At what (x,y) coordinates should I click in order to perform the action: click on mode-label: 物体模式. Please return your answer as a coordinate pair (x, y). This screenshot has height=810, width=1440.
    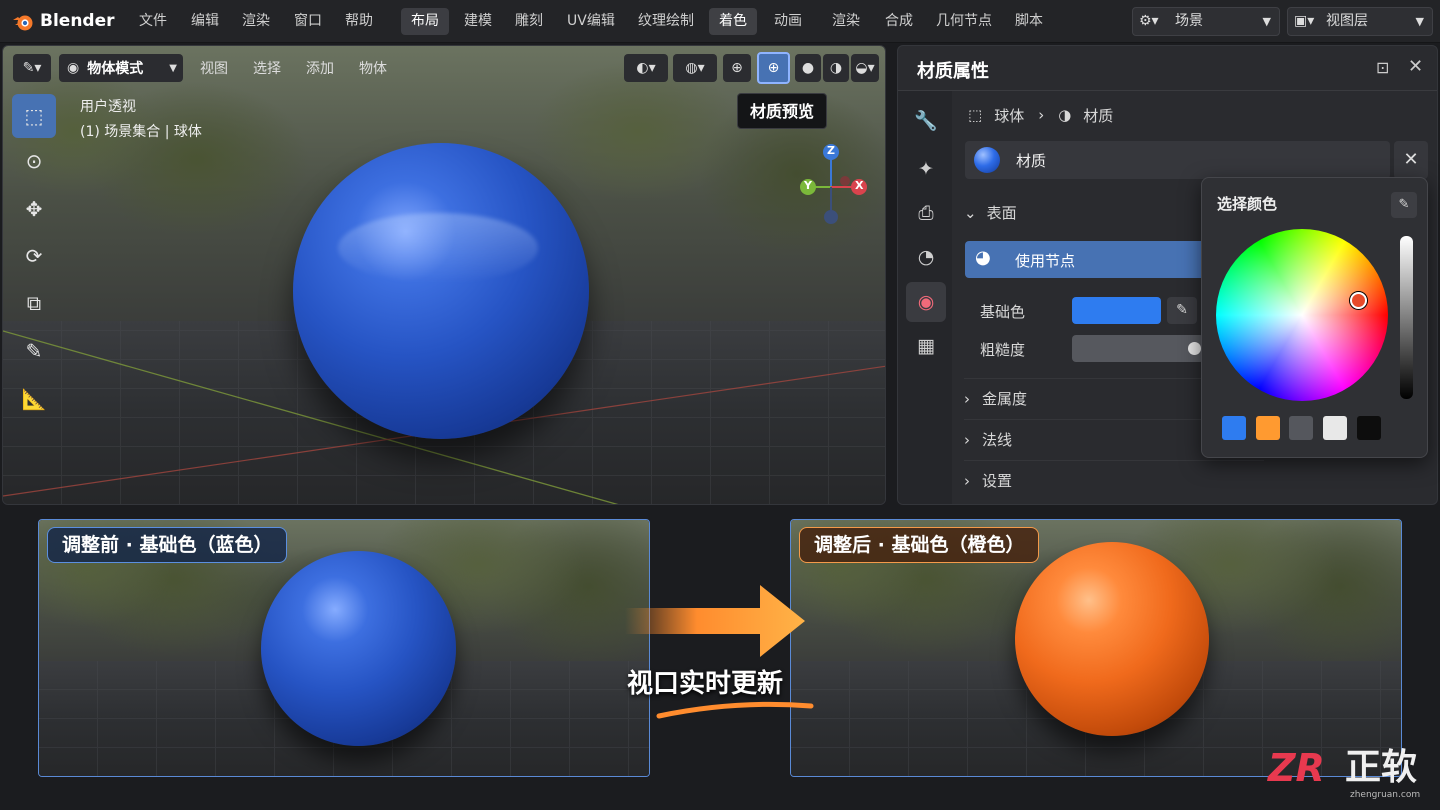
    Looking at the image, I should click on (115, 69).